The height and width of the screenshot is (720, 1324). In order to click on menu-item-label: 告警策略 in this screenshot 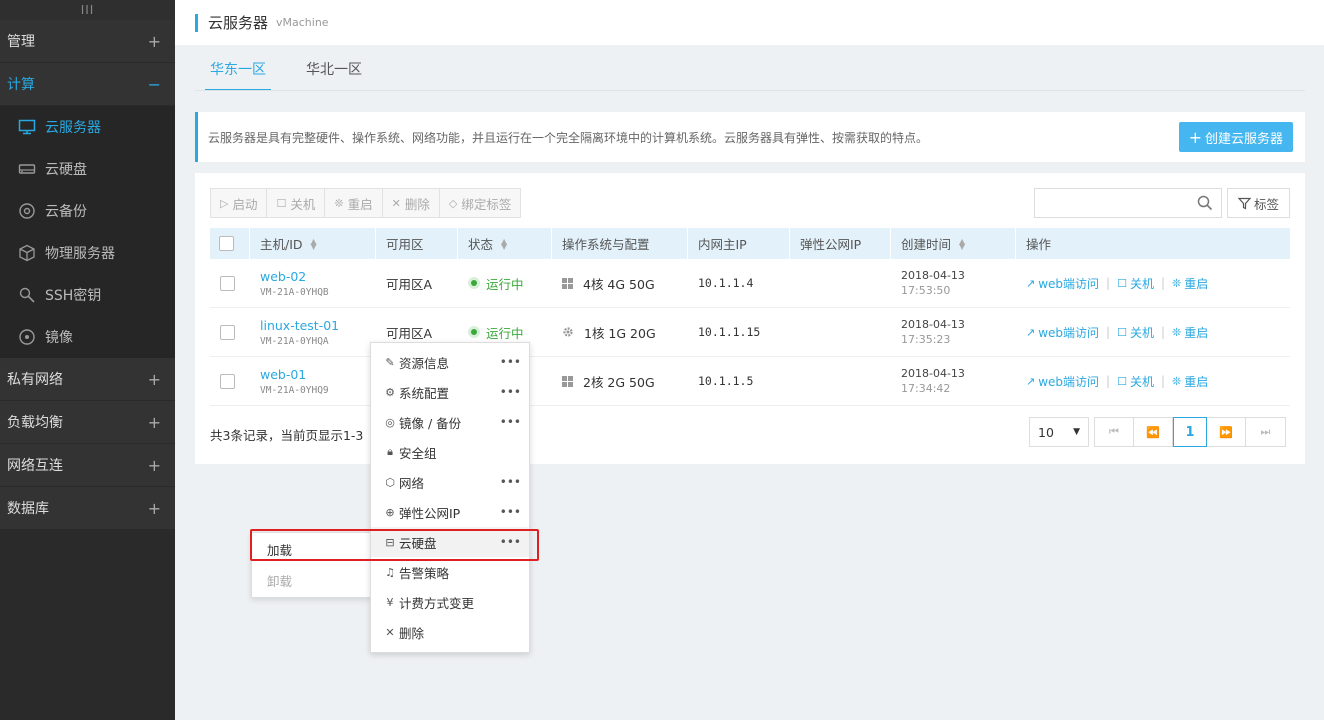, I will do `click(424, 573)`.